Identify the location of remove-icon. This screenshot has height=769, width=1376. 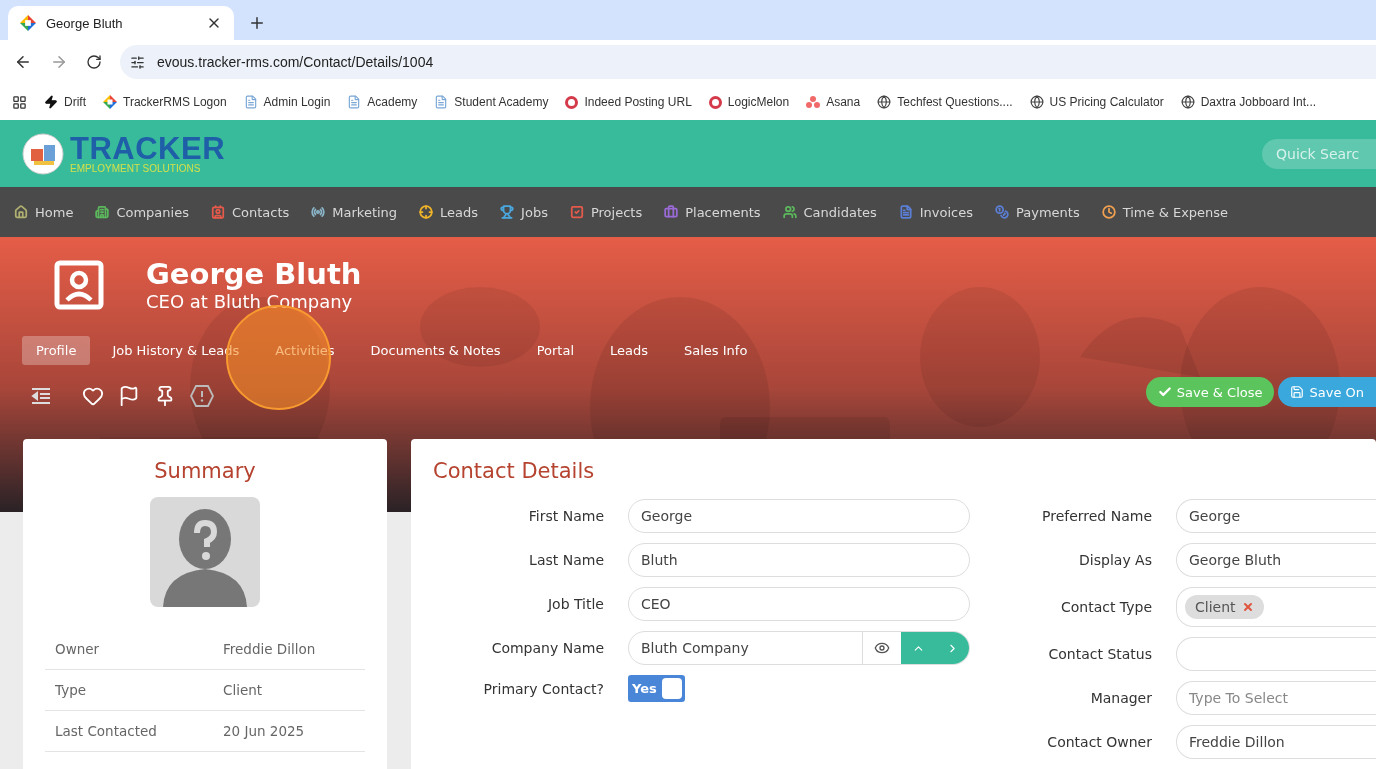
(1247, 607).